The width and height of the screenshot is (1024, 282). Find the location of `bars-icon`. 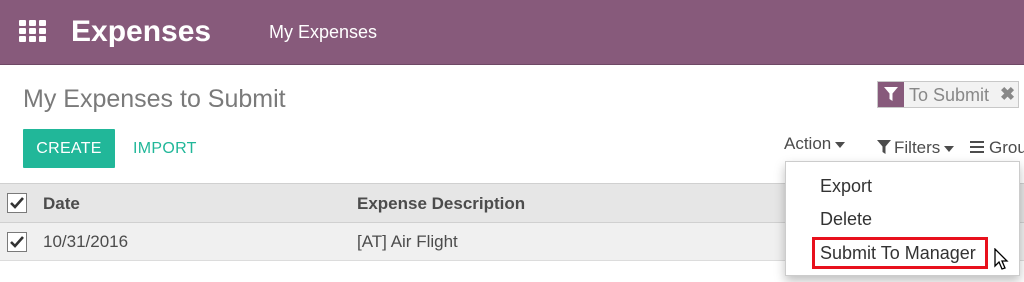

bars-icon is located at coordinates (977, 147).